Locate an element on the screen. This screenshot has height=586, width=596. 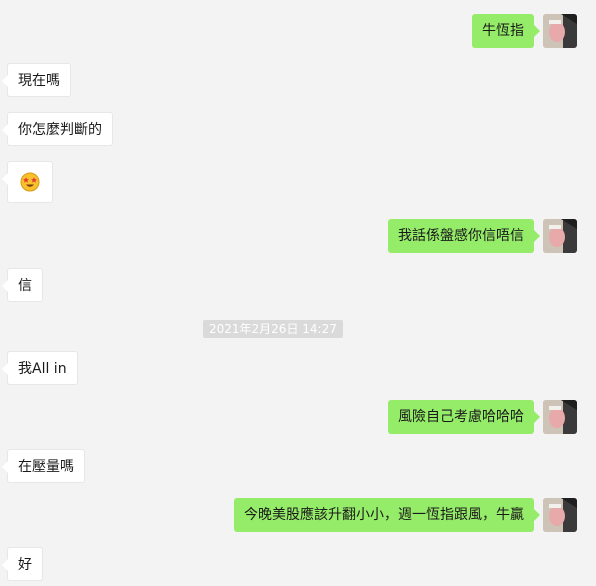
message-bubble-outgoing: 我話係盤感你信唔信 is located at coordinates (464, 236).